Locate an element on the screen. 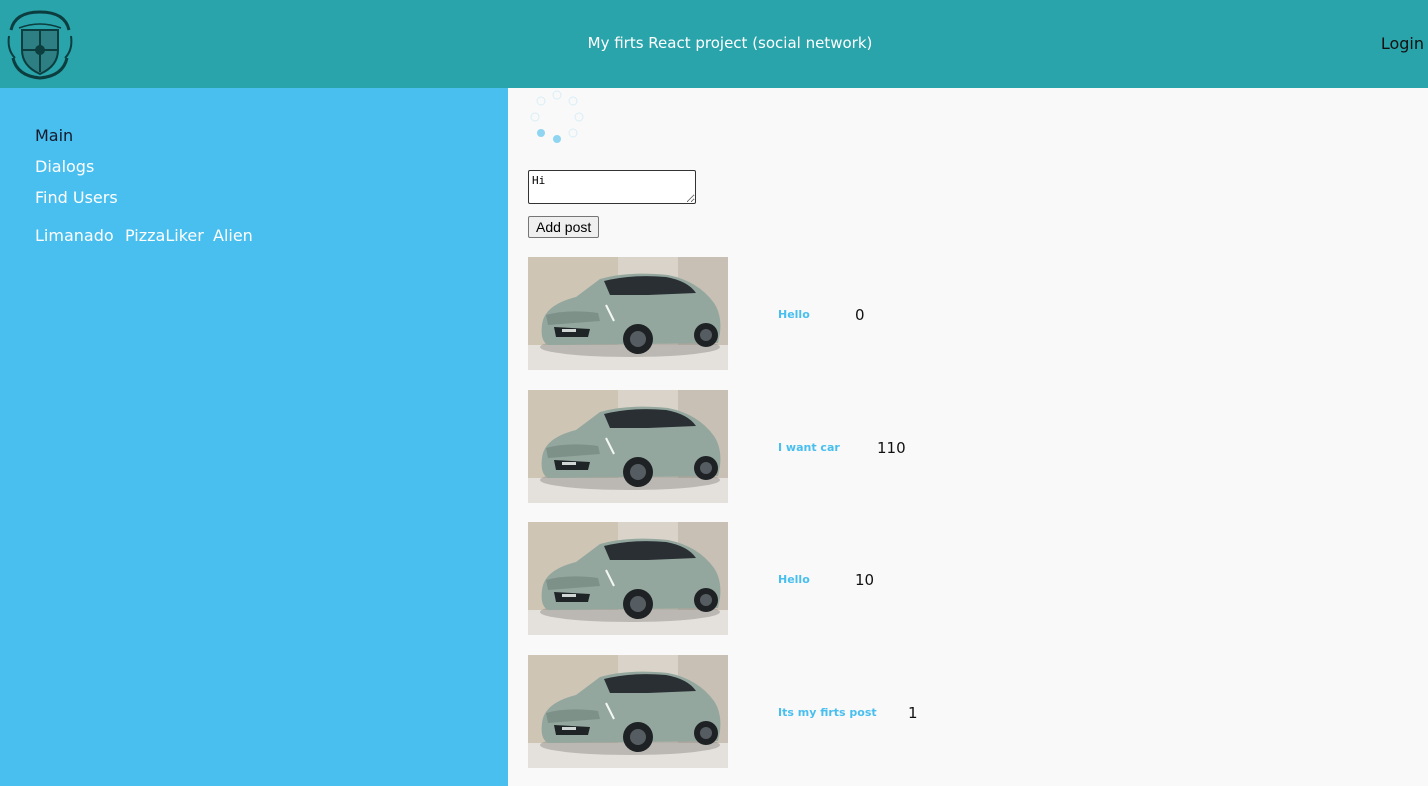 This screenshot has height=786, width=1428. post-item: I want car 110 is located at coordinates (968, 446).